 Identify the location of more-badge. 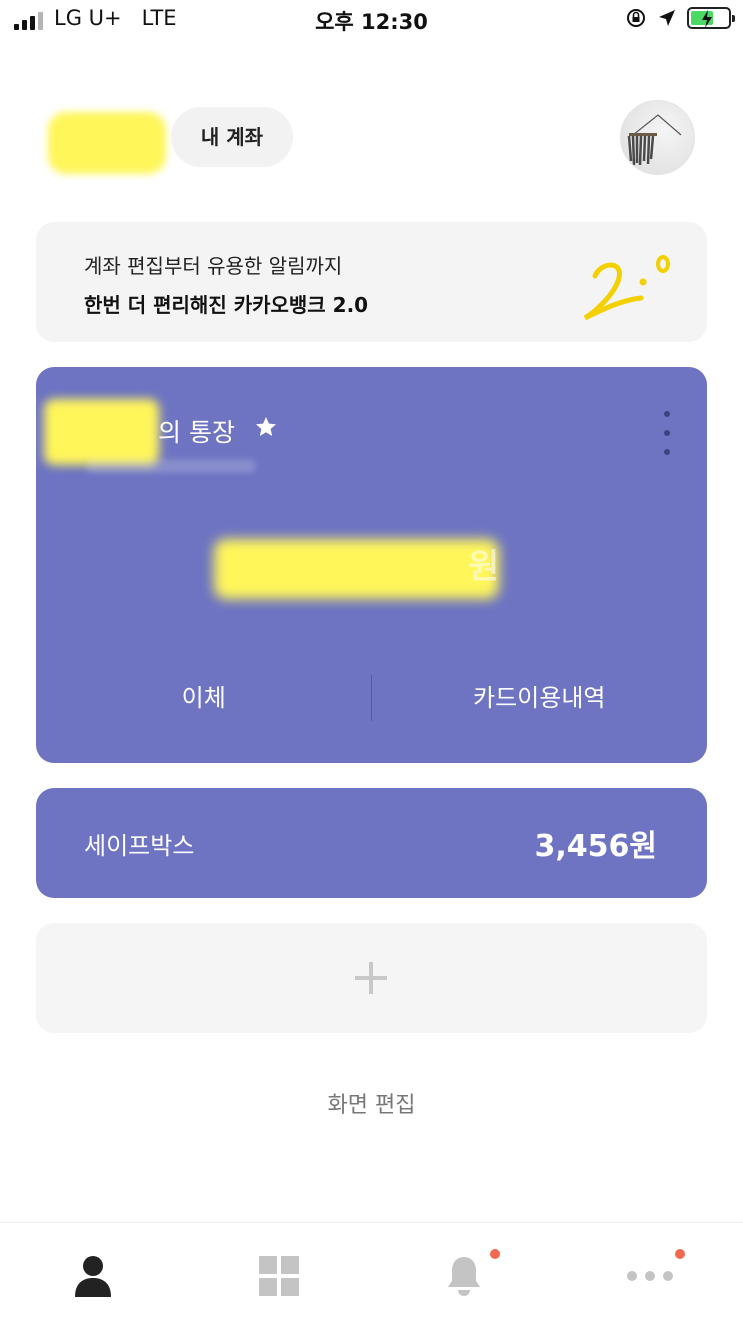
(680, 1254).